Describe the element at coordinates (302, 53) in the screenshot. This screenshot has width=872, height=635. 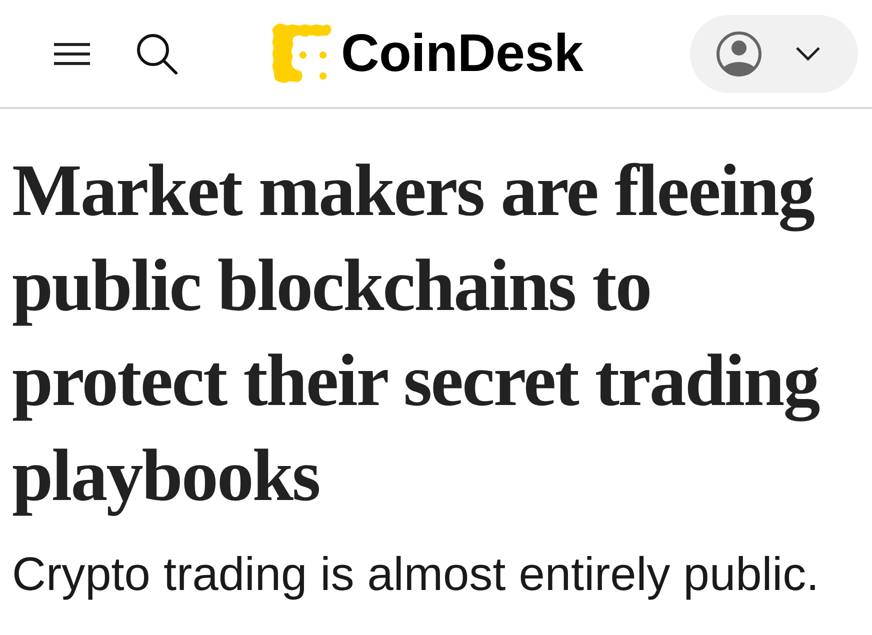
I see `logo-icon` at that location.